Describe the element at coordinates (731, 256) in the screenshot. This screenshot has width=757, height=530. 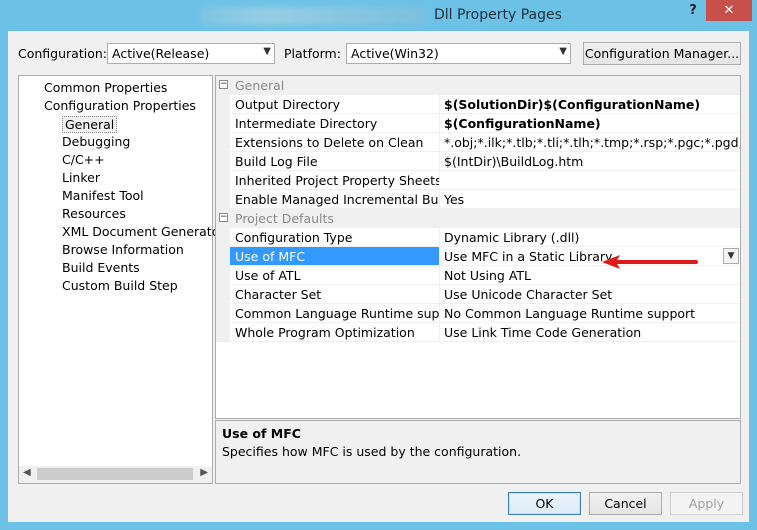
I see `dropdown-arrow-icon: ▼` at that location.